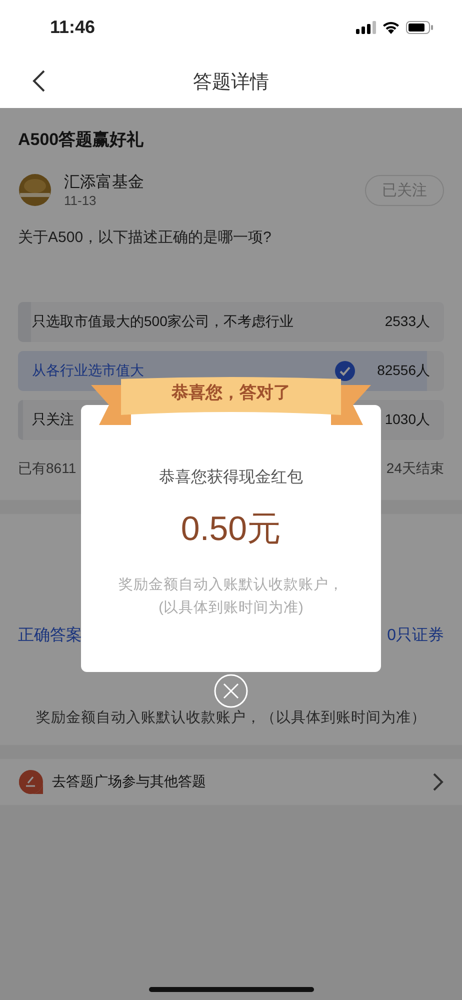  What do you see at coordinates (104, 182) in the screenshot?
I see `author-name: 汇添富基金` at bounding box center [104, 182].